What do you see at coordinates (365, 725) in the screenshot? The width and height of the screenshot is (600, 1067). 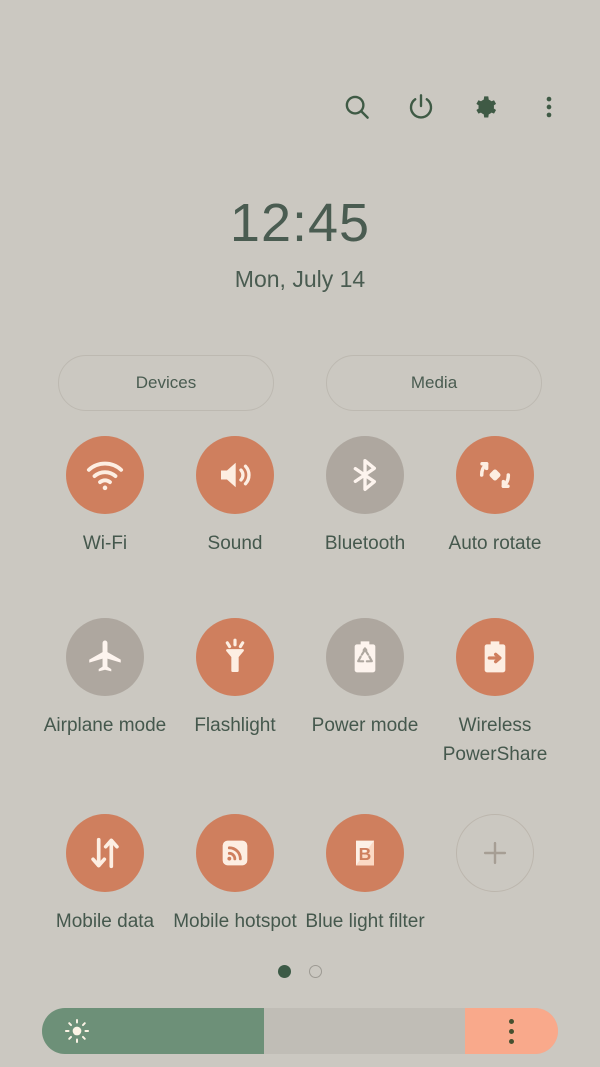 I see `toggle-label: Power mode` at bounding box center [365, 725].